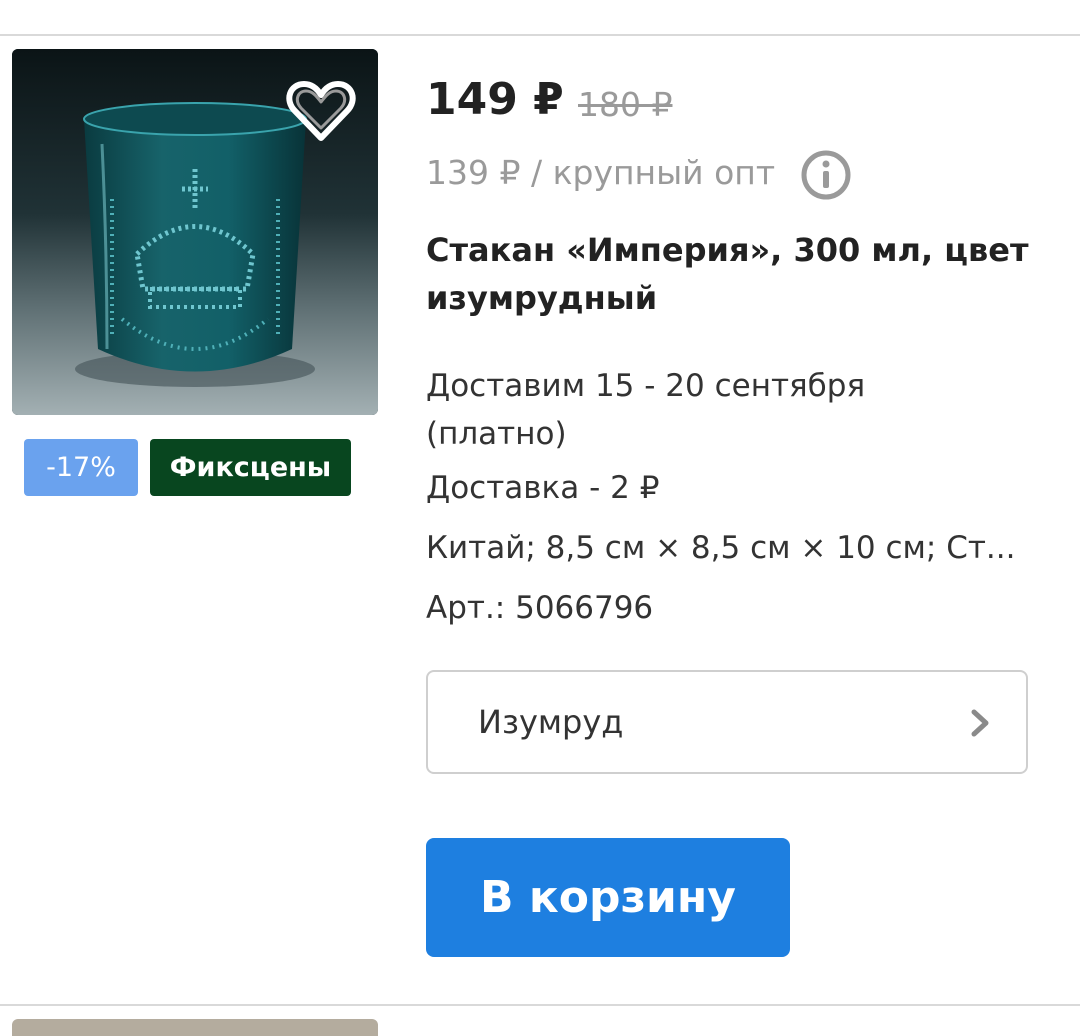 This screenshot has height=1036, width=1080. Describe the element at coordinates (540, 1005) in the screenshot. I see `bottom-divider` at that location.